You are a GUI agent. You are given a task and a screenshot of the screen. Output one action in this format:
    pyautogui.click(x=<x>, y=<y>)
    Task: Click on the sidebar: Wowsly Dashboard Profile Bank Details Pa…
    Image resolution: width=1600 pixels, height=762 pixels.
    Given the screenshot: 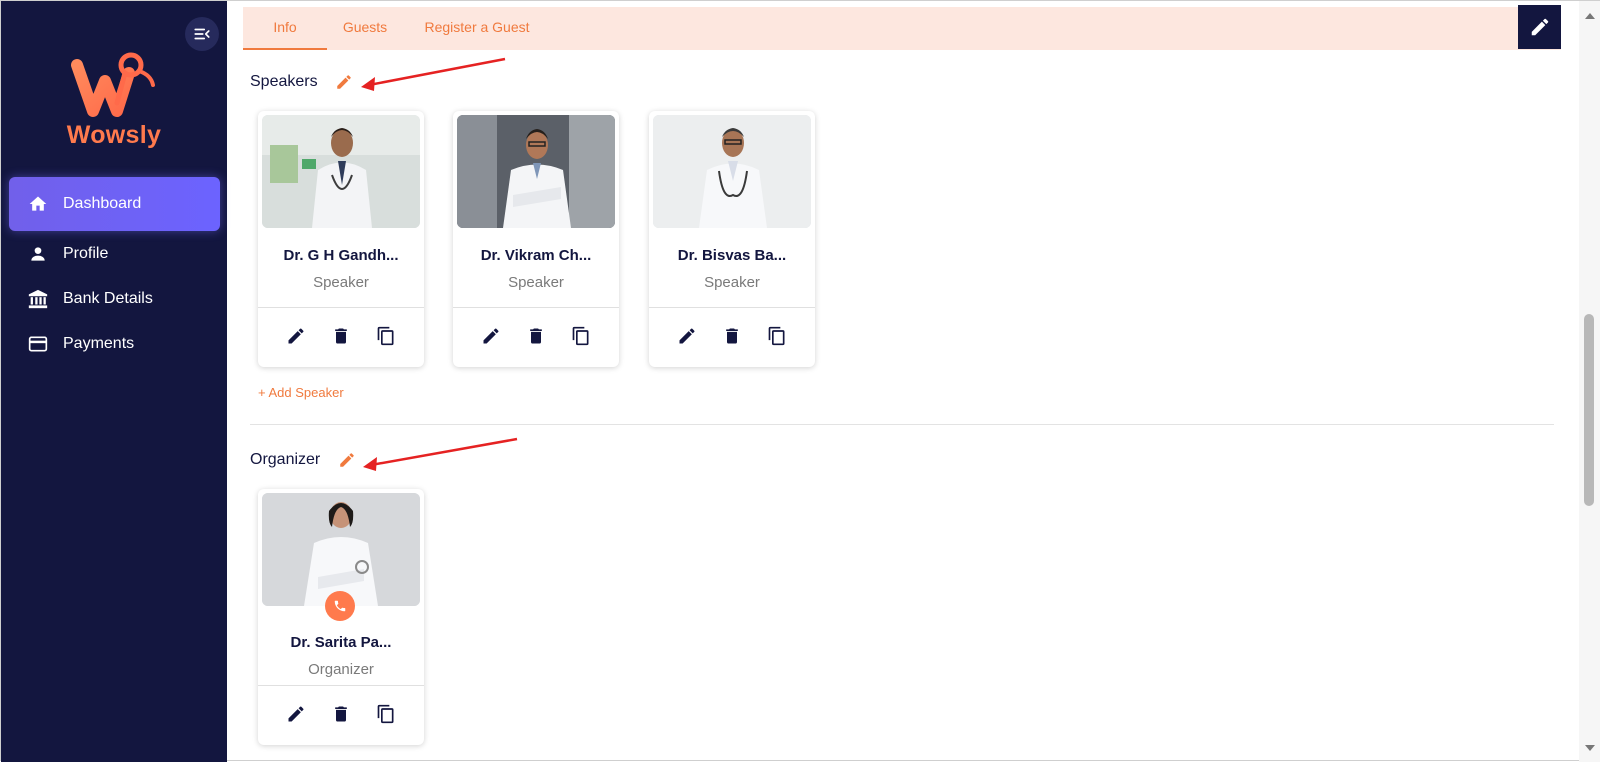 What is the action you would take?
    pyautogui.click(x=114, y=381)
    